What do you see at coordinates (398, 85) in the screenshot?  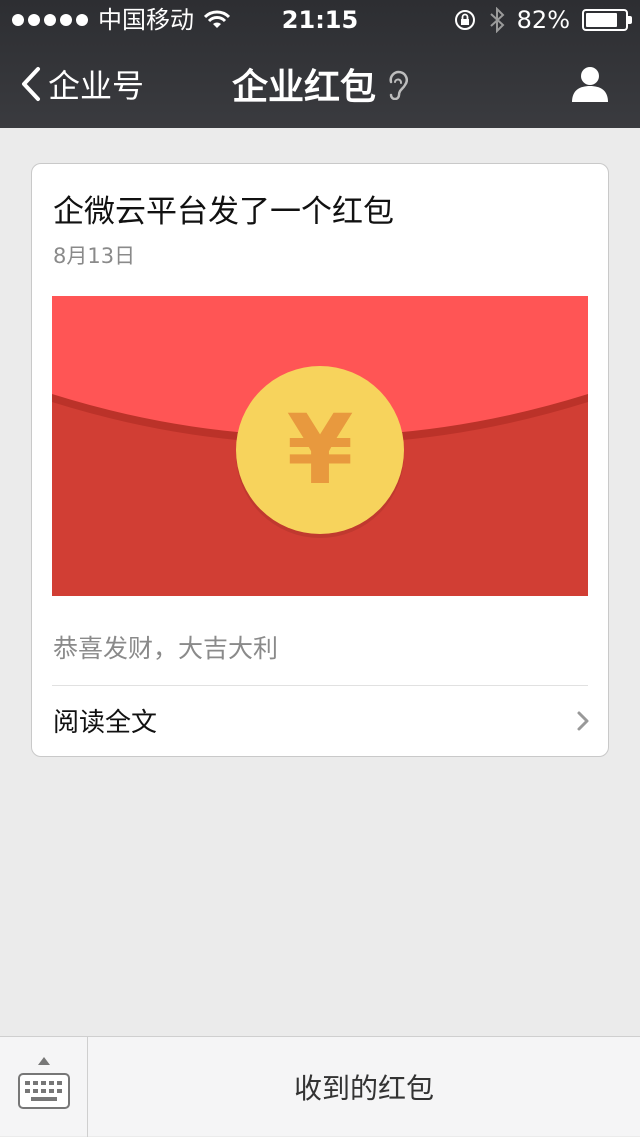 I see `ear-icon` at bounding box center [398, 85].